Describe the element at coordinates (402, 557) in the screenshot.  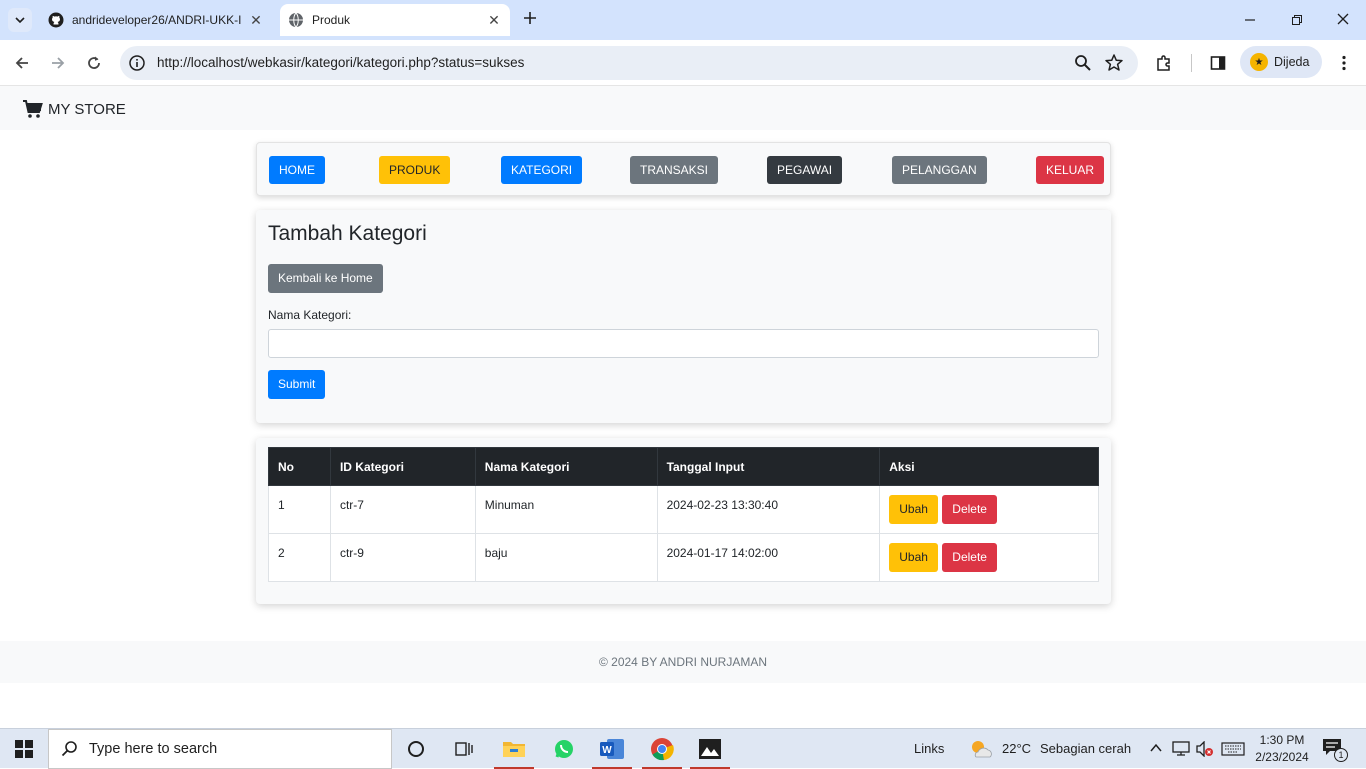
I see `cell-id: ctr-9` at that location.